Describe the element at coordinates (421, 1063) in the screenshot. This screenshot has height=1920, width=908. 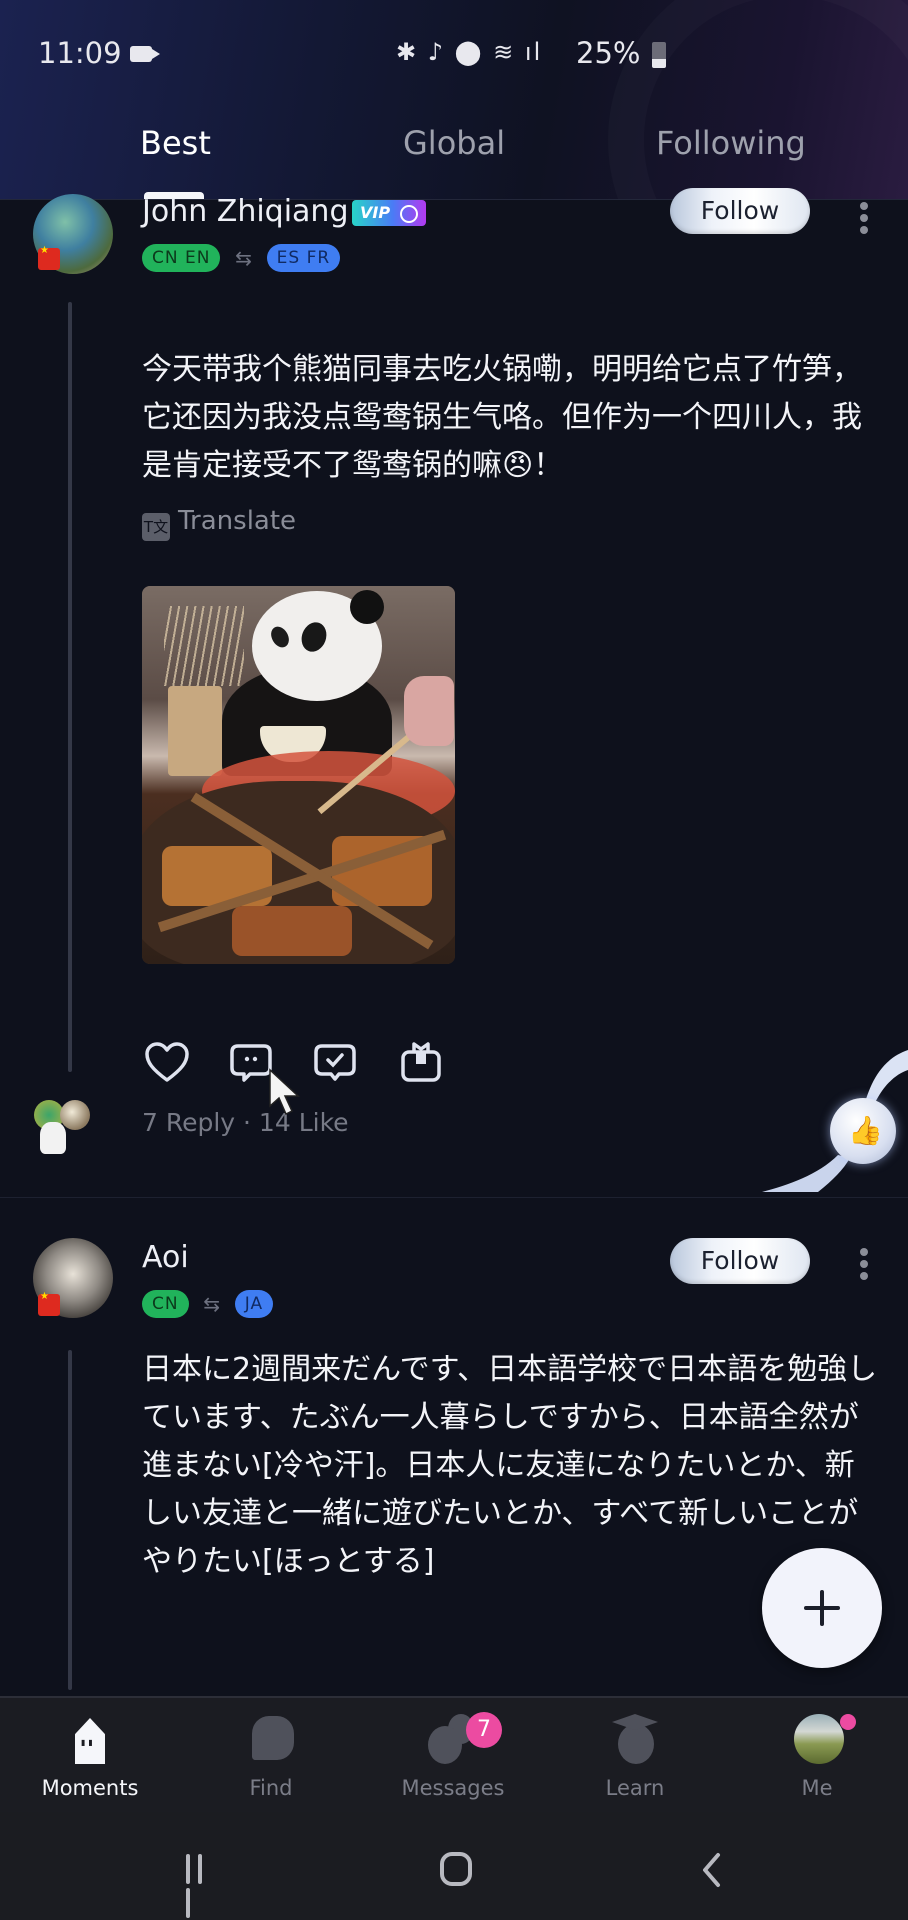
I see `gift-icon` at that location.